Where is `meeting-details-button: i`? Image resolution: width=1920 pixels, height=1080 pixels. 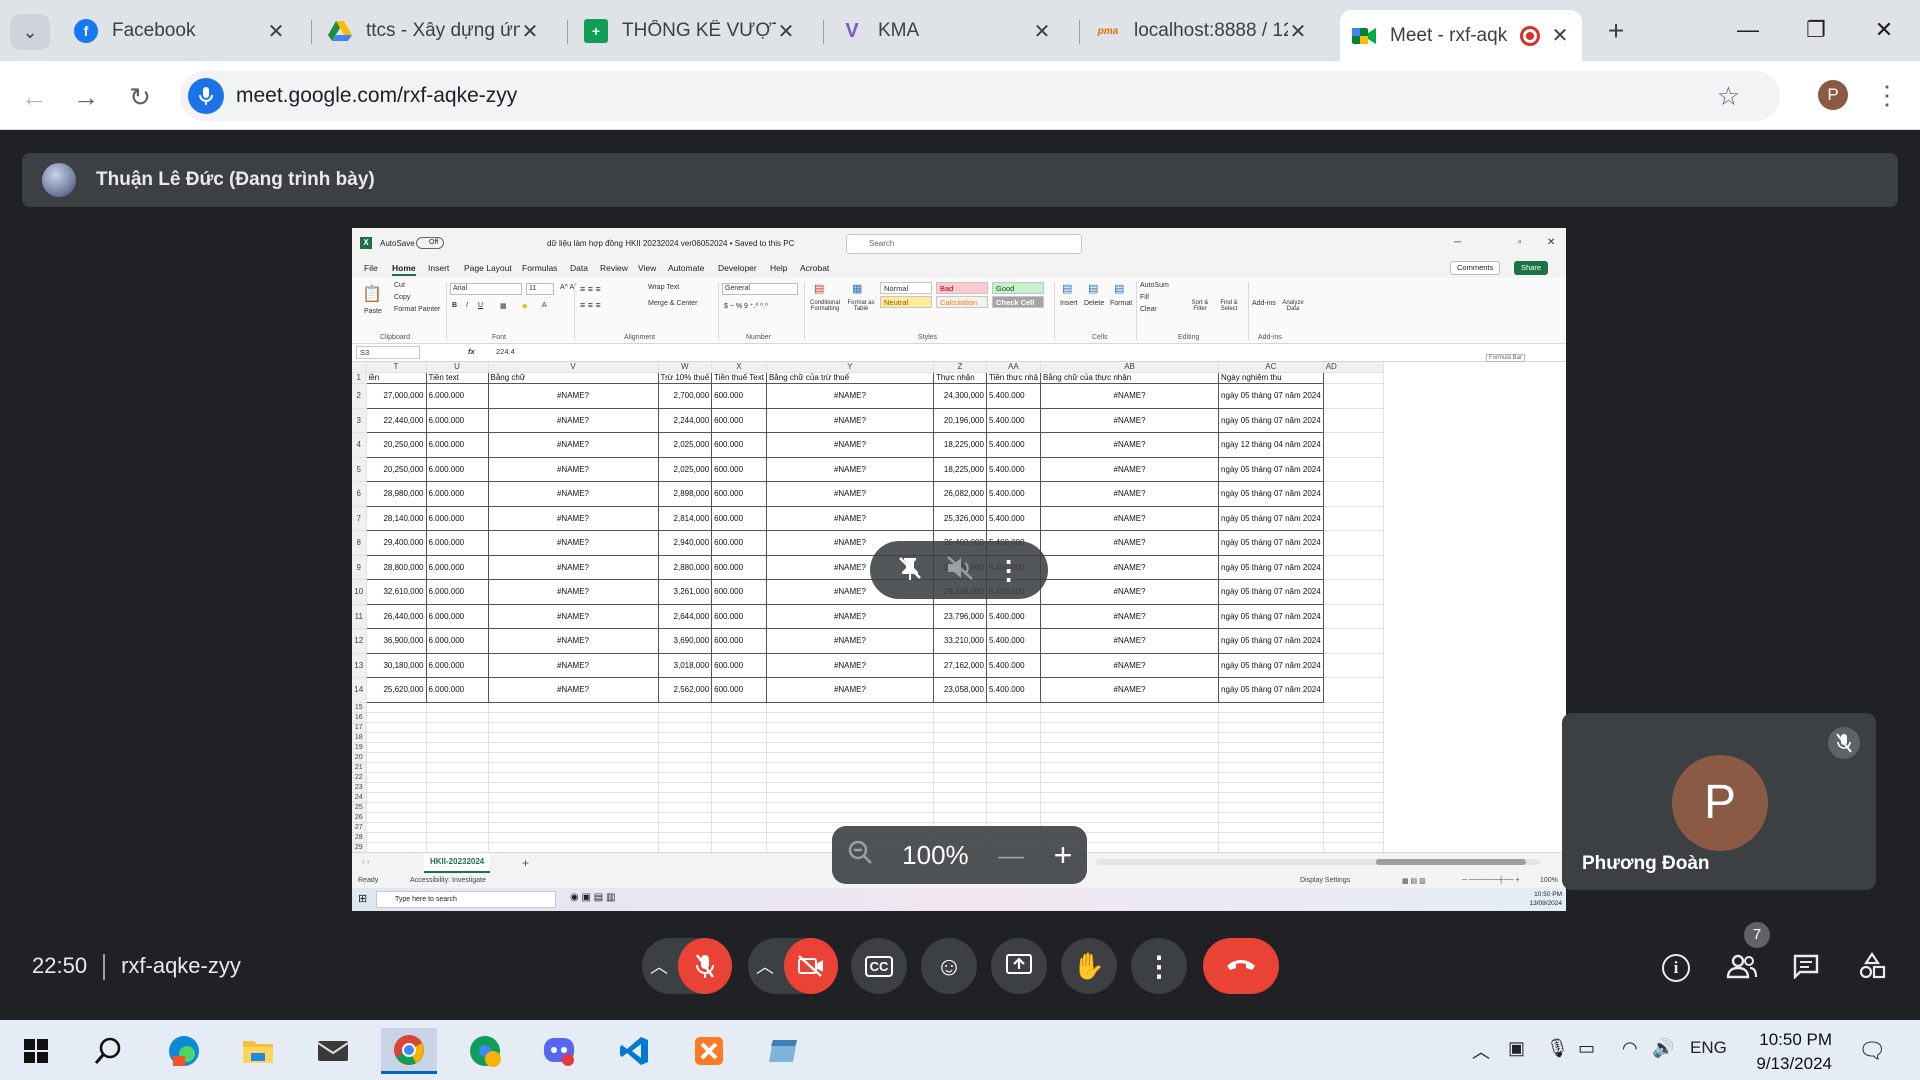 meeting-details-button: i is located at coordinates (1676, 968).